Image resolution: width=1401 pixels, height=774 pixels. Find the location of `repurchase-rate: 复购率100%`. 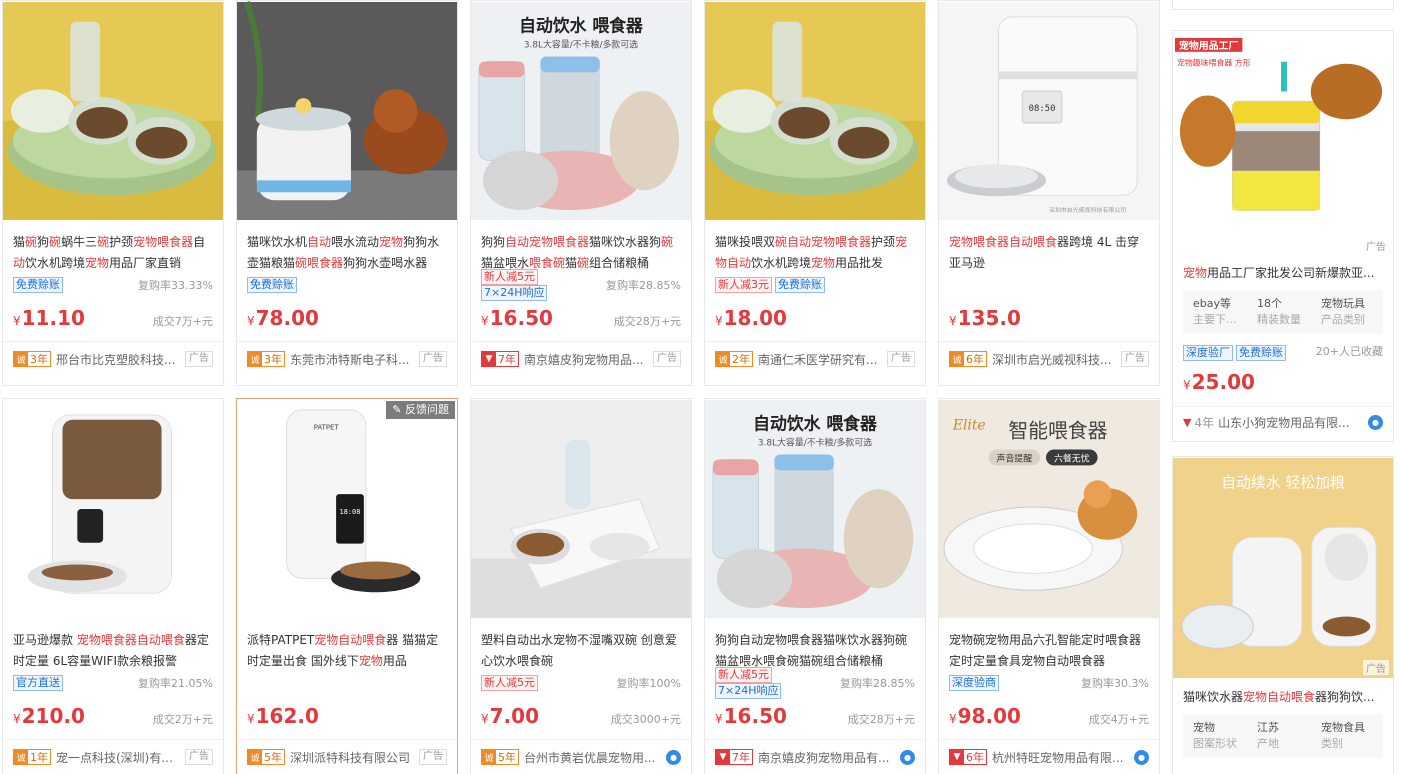

repurchase-rate: 复购率100% is located at coordinates (648, 683).